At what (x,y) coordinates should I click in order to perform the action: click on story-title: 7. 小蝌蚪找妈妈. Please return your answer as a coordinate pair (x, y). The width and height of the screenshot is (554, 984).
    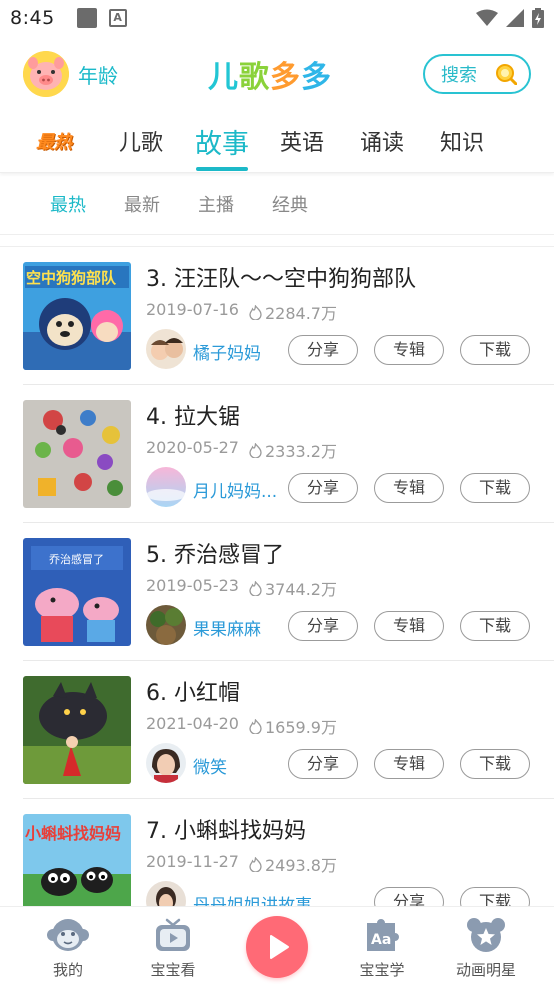
    Looking at the image, I should click on (226, 829).